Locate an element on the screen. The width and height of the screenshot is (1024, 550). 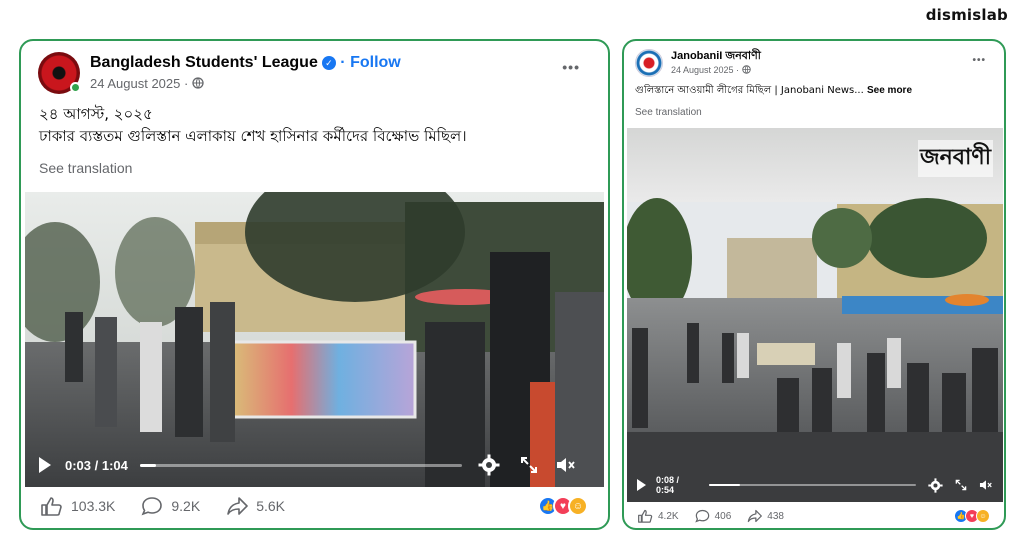
like-button: 4.2K is located at coordinates (658, 516).